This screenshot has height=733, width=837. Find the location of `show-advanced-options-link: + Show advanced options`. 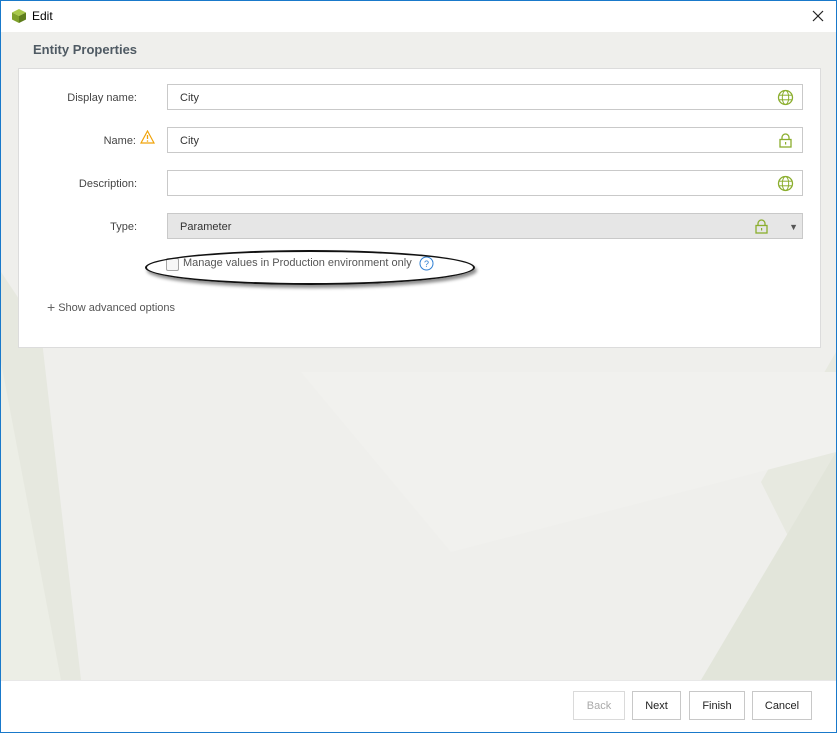

show-advanced-options-link: + Show advanced options is located at coordinates (111, 306).